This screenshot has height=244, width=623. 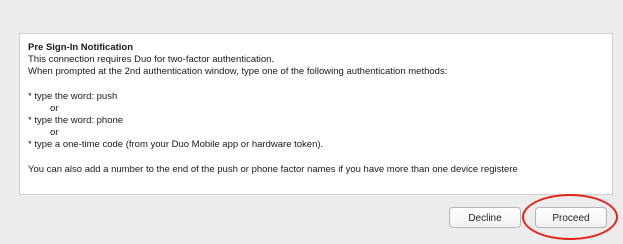 What do you see at coordinates (485, 217) in the screenshot?
I see `decline-button: Decline` at bounding box center [485, 217].